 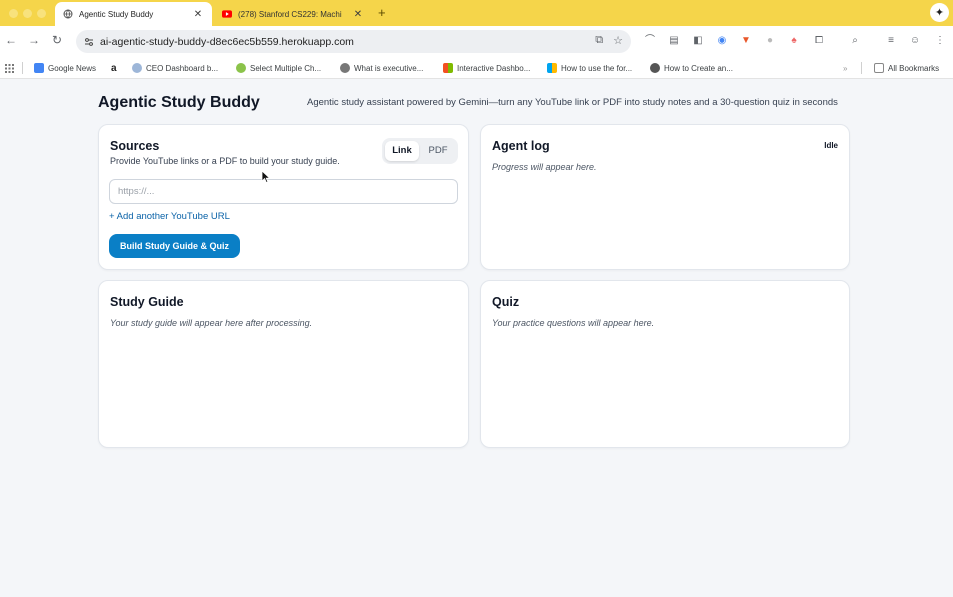 I want to click on news-icon, so click(x=39, y=68).